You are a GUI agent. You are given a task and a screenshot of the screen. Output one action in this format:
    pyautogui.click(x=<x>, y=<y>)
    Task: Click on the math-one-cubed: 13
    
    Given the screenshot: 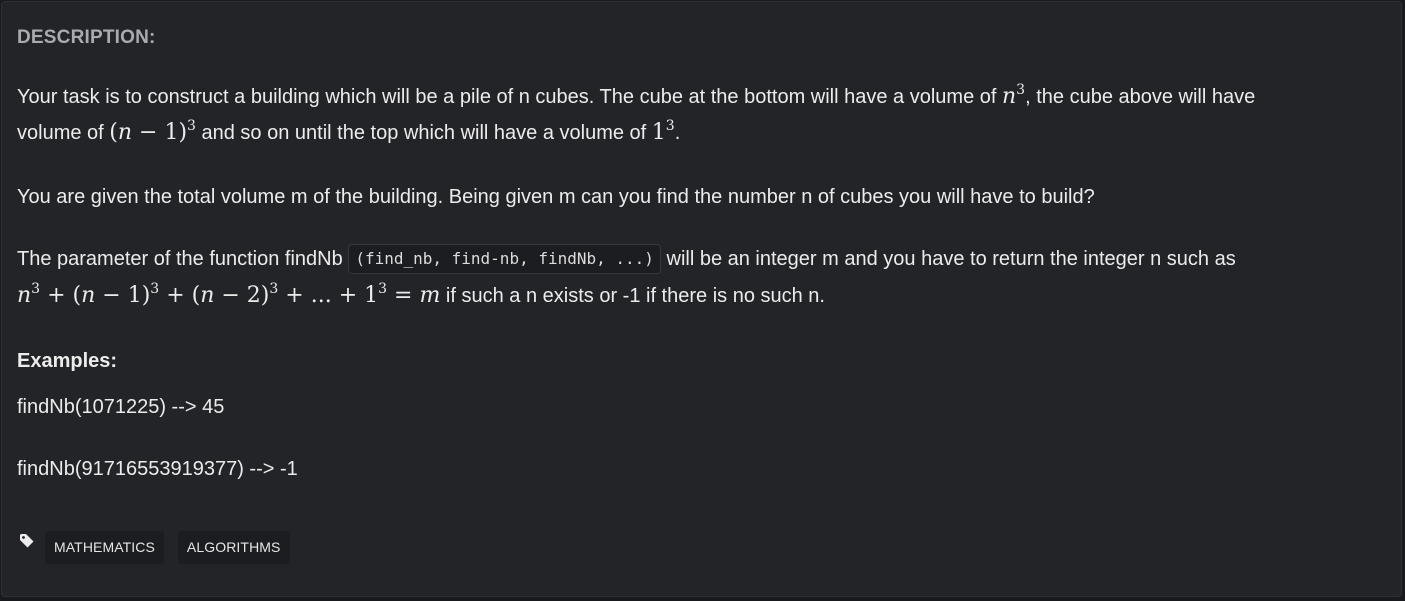 What is the action you would take?
    pyautogui.click(x=663, y=131)
    